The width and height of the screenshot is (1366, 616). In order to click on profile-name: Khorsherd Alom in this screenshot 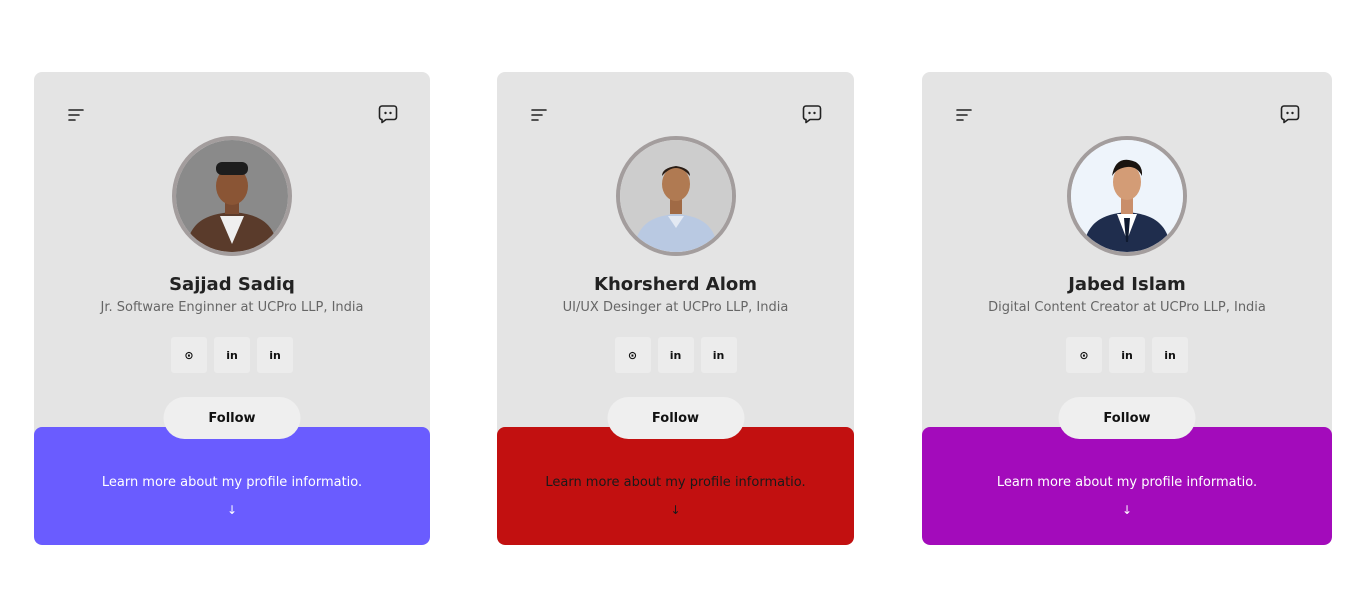, I will do `click(675, 284)`.